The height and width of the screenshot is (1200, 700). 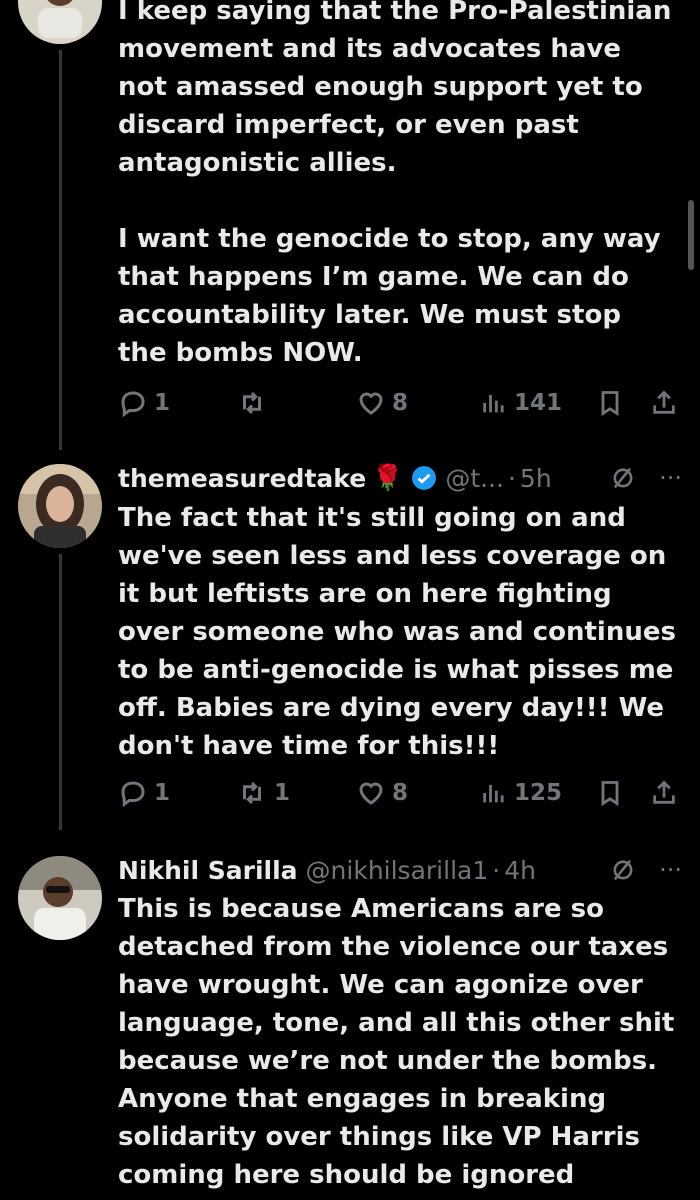 I want to click on retweet-count: 1, so click(x=282, y=793).